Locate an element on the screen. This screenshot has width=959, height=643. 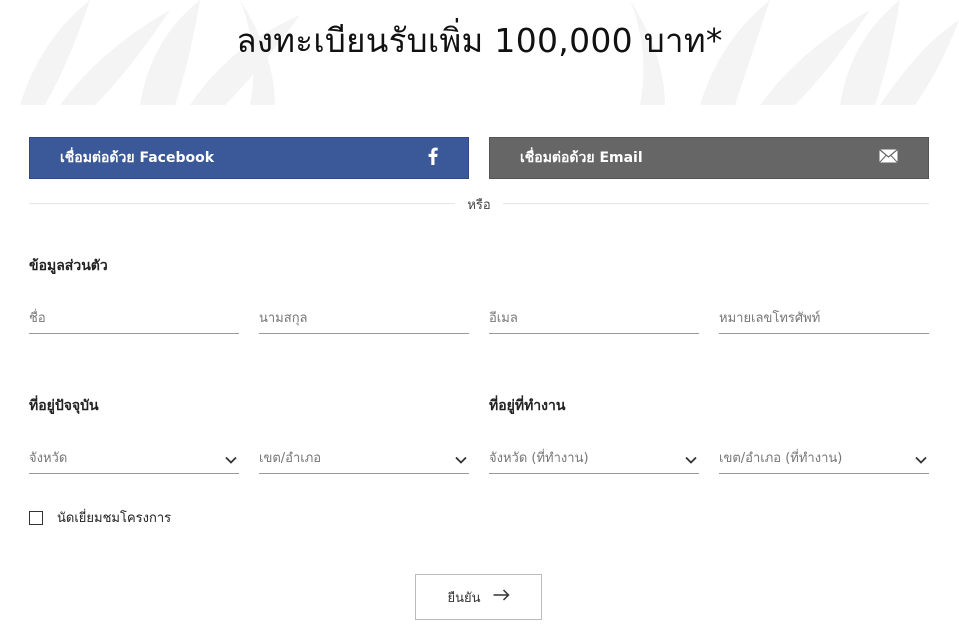
personal-info-heading: ข้อมูลส่วนตัว is located at coordinates (68, 266).